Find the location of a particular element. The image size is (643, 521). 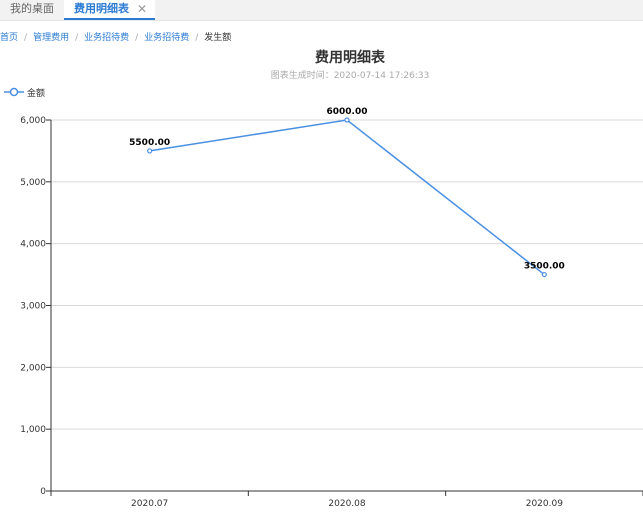

y-tick-label: 3,000 is located at coordinates (33, 307).